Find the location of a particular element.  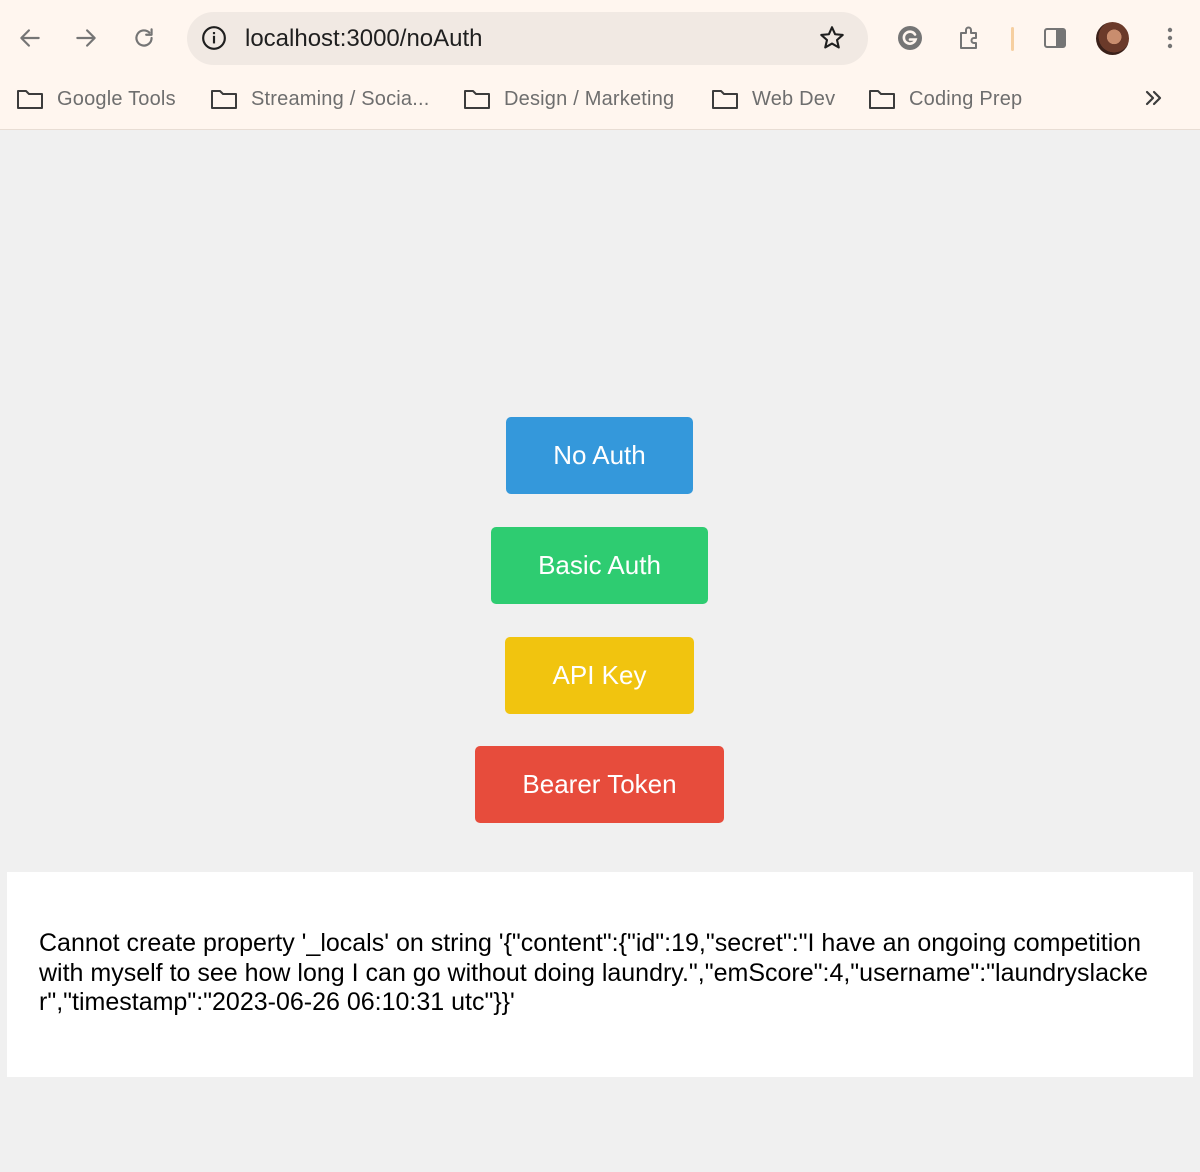

address-bar: localhost:3000/noAuth is located at coordinates (527, 38).